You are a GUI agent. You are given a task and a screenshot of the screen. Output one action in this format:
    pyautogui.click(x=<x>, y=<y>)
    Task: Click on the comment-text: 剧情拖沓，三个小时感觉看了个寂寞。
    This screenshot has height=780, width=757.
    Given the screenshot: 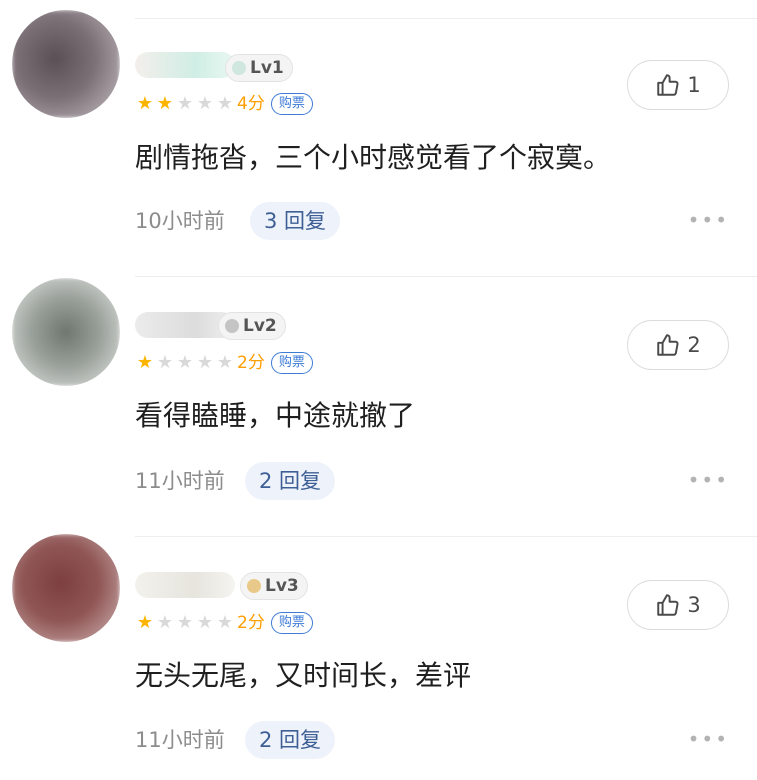 What is the action you would take?
    pyautogui.click(x=373, y=157)
    